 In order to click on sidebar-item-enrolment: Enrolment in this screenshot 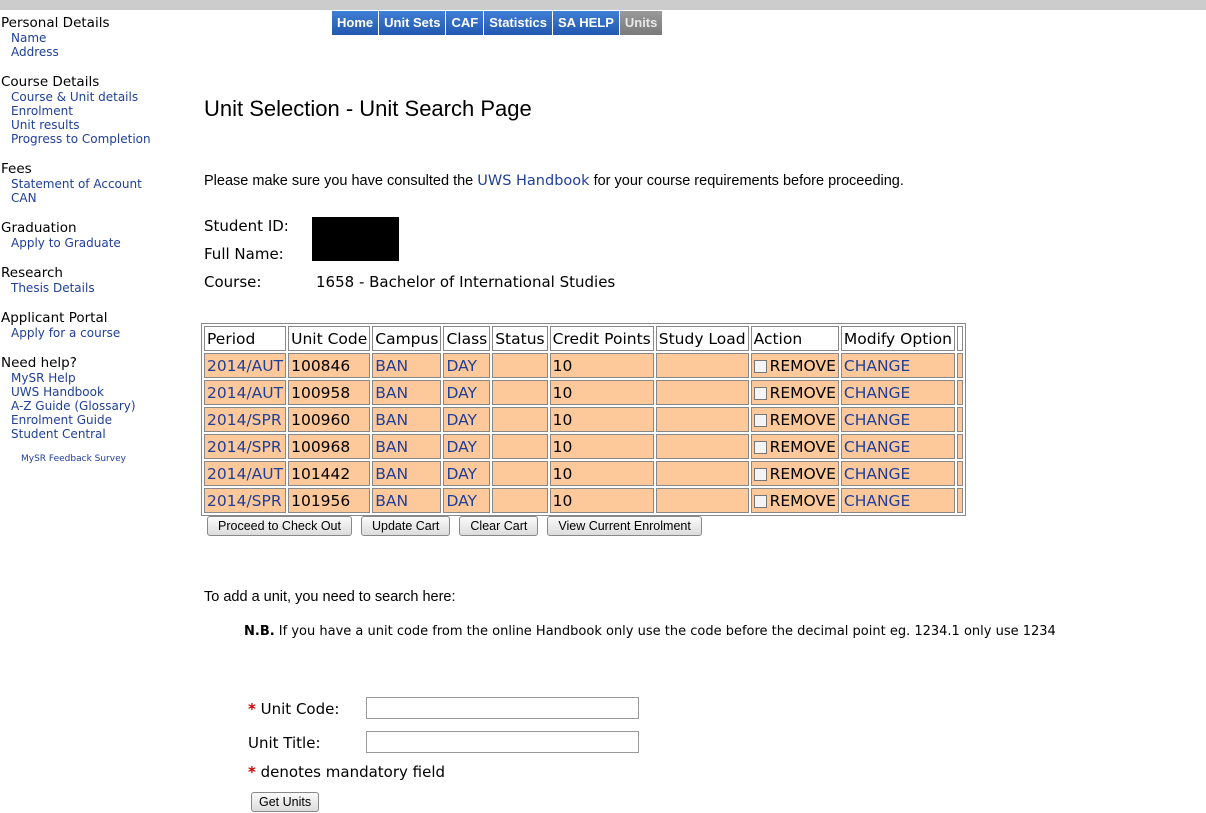, I will do `click(86, 111)`.